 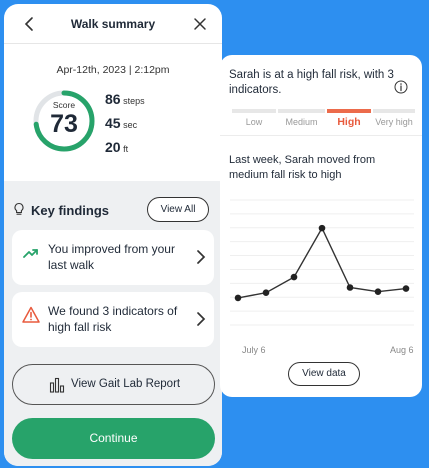 I want to click on walk-date: Apr-12th, 2023 | 2:12pm, so click(x=113, y=70).